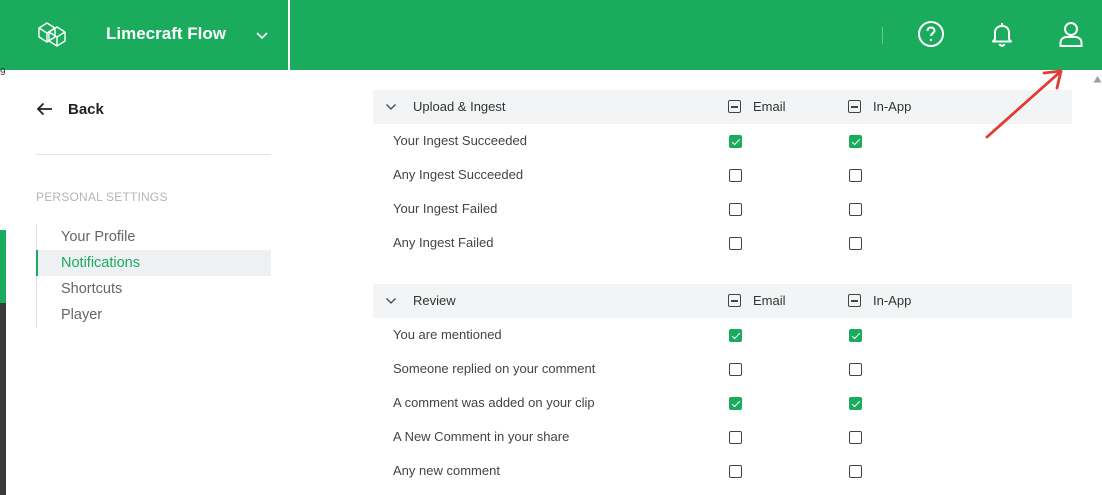 This screenshot has width=1102, height=495. I want to click on annotation-arrow-icon, so click(1024, 104).